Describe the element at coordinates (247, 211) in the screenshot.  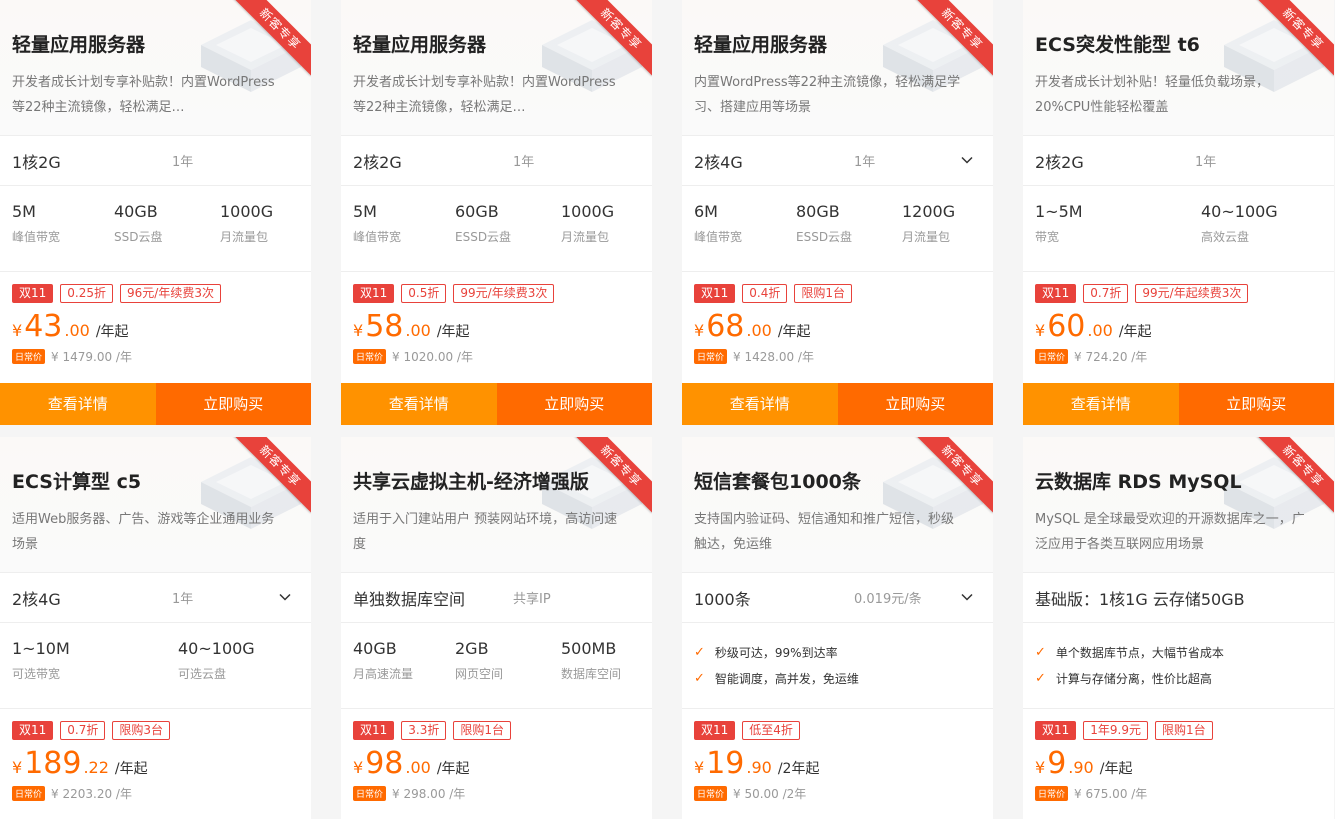
I see `param-value: 1000G` at that location.